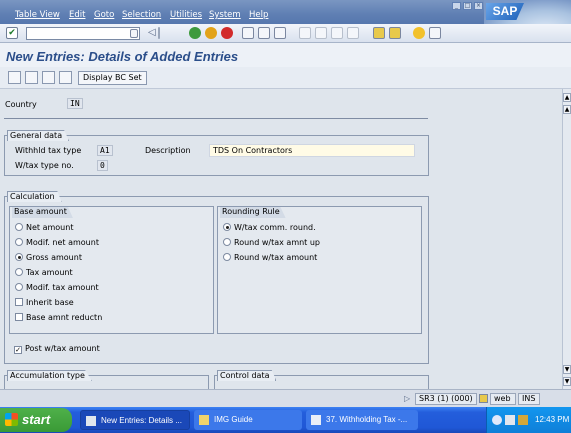  I want to click on checkbox-inherit-base: Inherit base, so click(44, 302).